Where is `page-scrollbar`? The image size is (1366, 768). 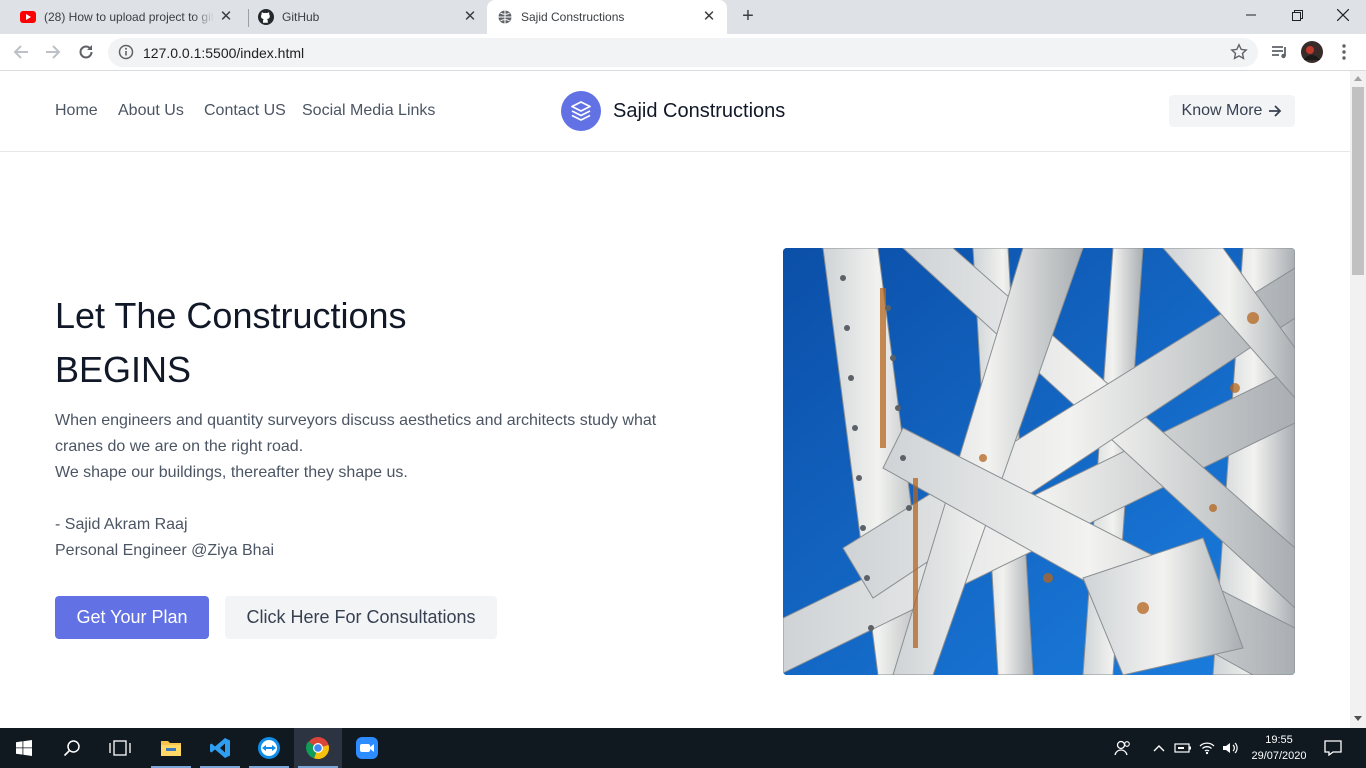 page-scrollbar is located at coordinates (1358, 399).